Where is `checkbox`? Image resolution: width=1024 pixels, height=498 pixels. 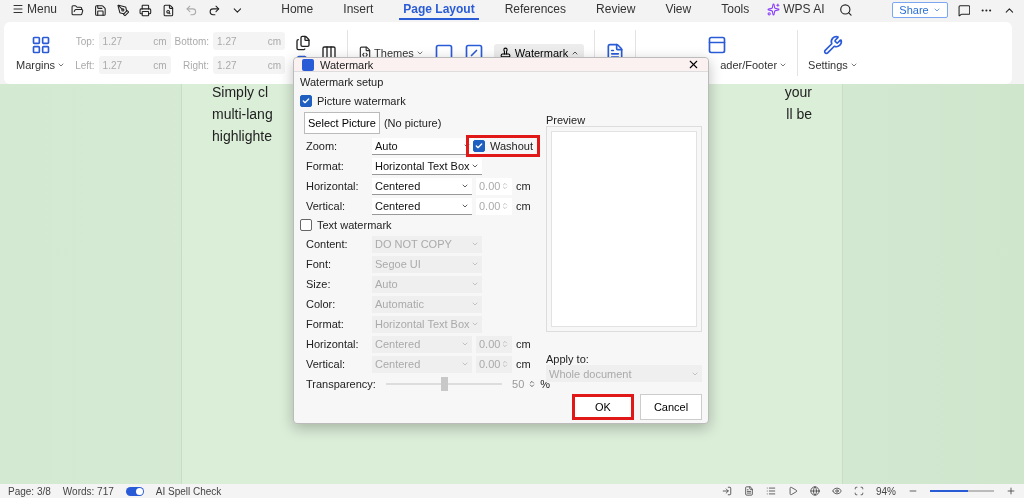 checkbox is located at coordinates (306, 101).